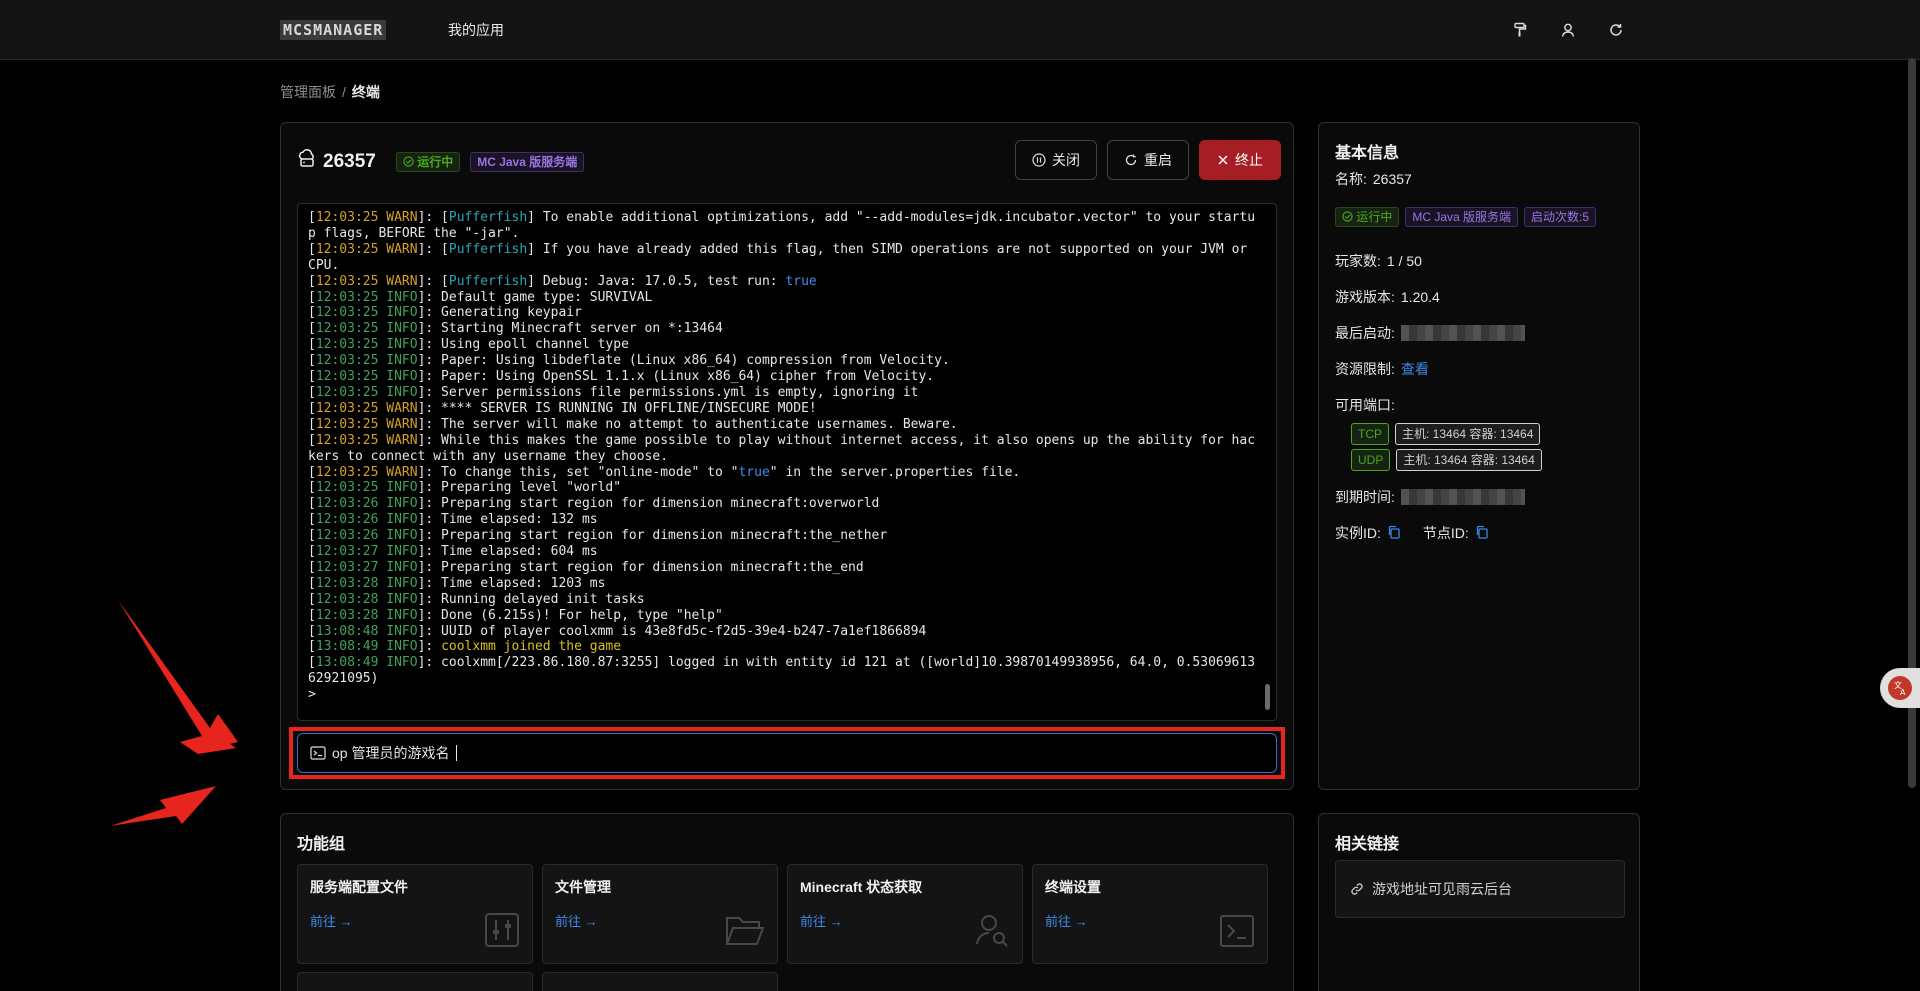  I want to click on last-start-row: 最后启动:, so click(1430, 333).